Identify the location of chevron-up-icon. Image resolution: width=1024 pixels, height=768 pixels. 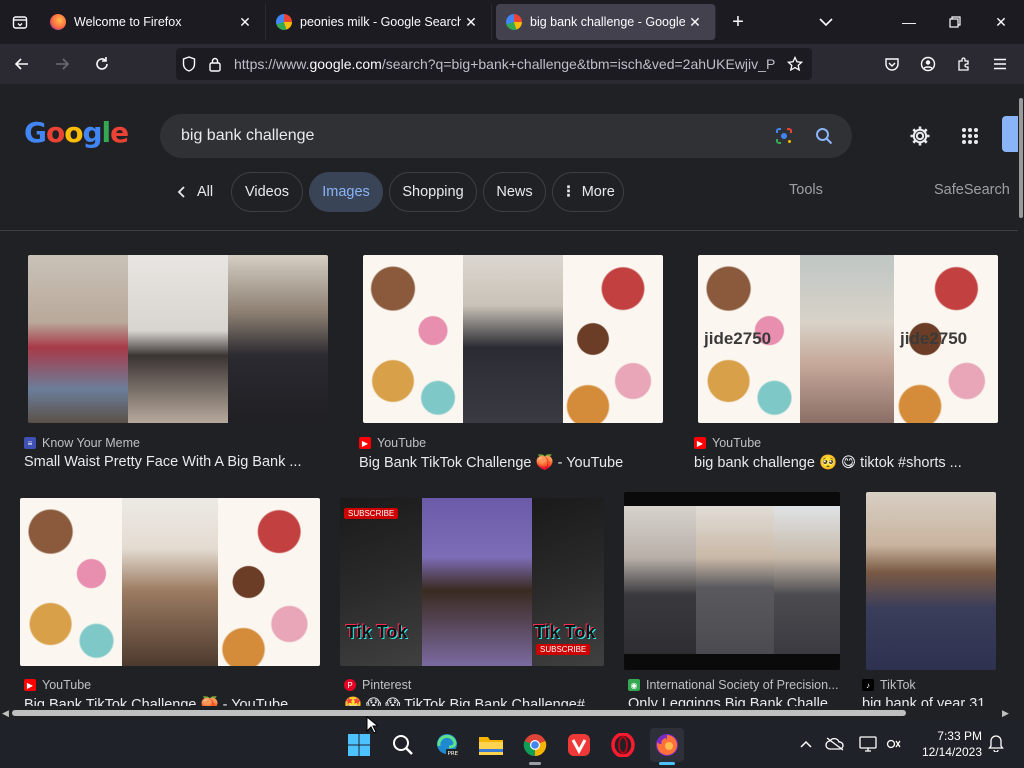
(806, 744).